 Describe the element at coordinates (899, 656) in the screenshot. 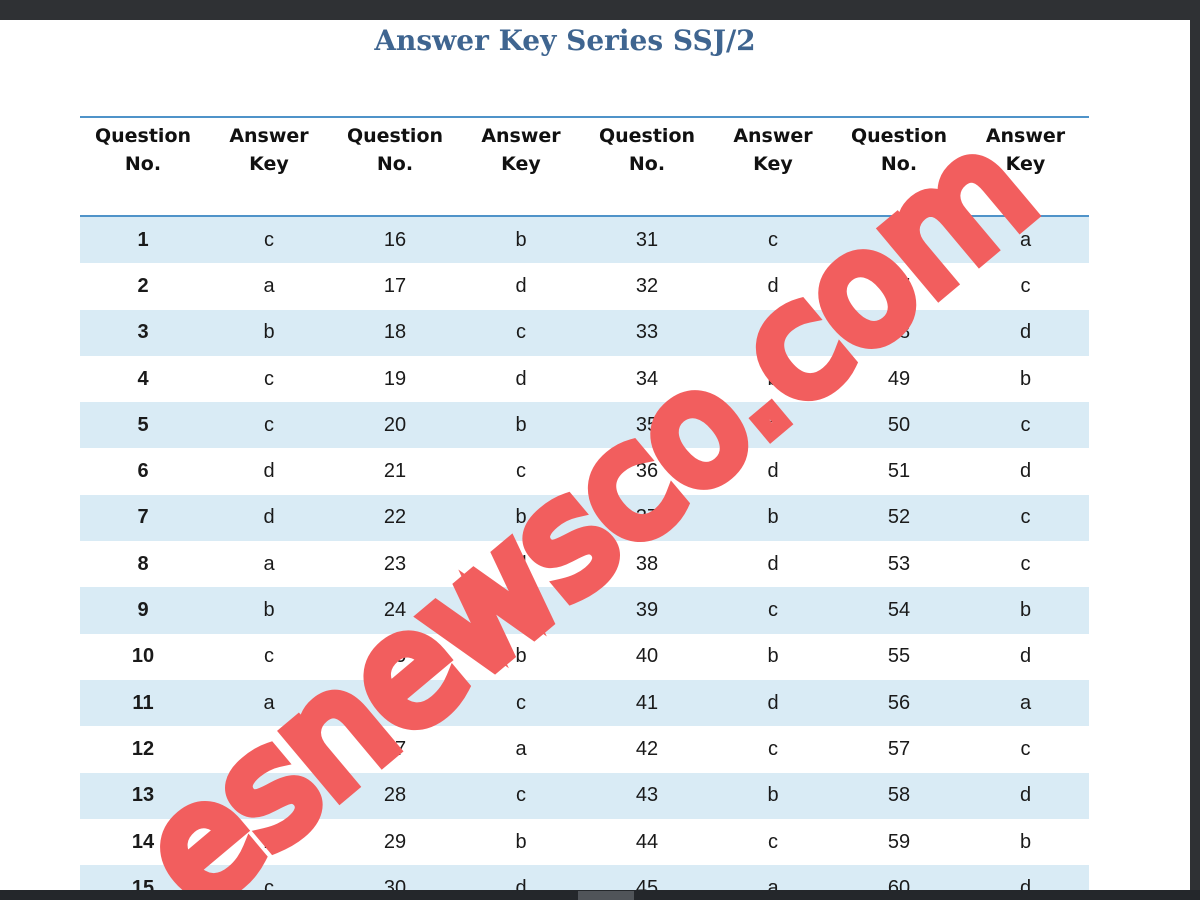

I see `question-number-cell: 55` at that location.